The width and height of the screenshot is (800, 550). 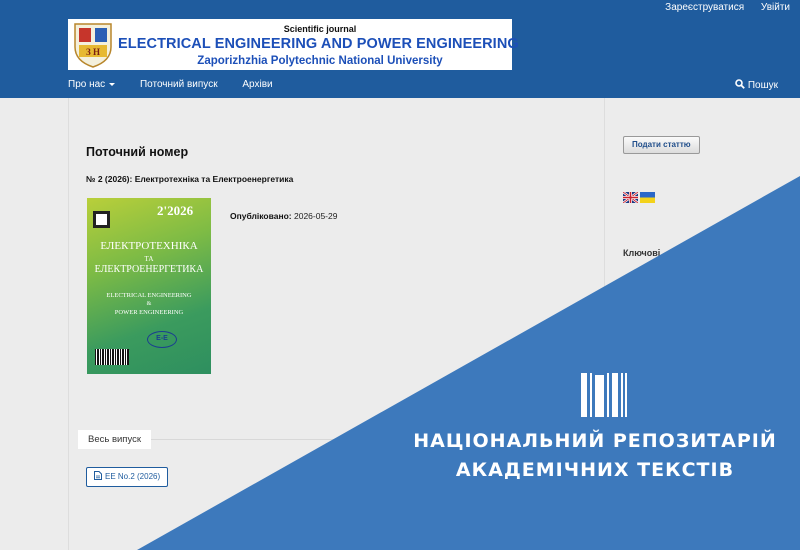 I want to click on nav-item-archives: Архіви, so click(x=257, y=84).